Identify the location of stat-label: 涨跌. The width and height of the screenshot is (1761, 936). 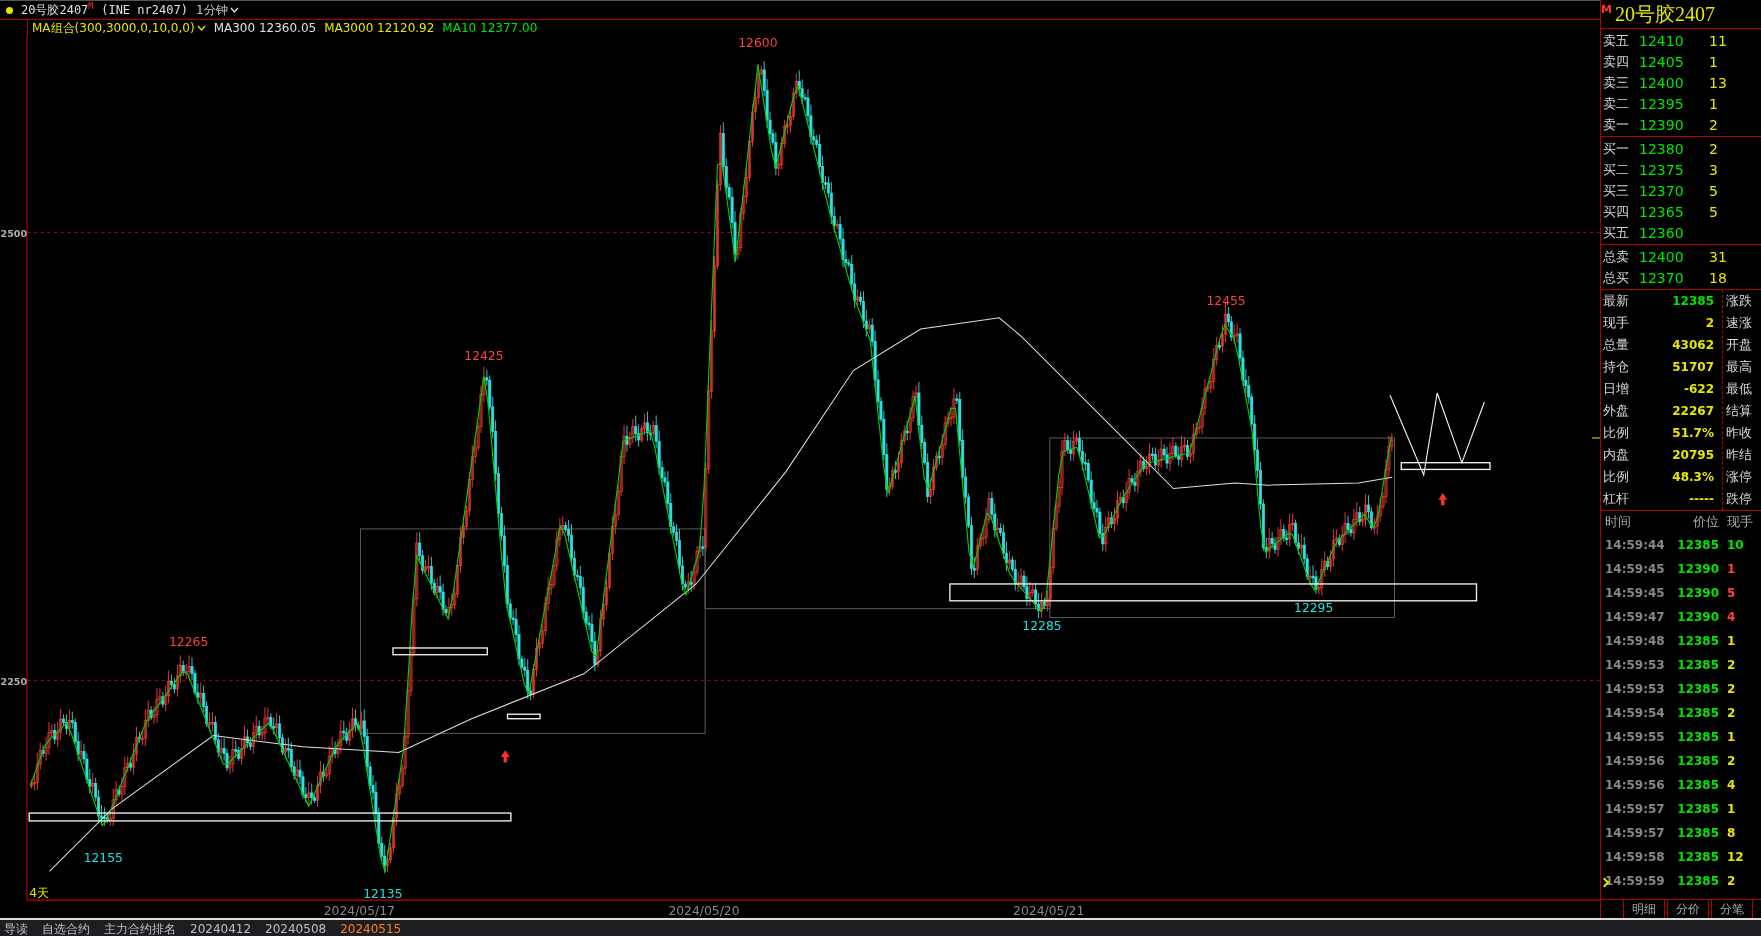
(1739, 301).